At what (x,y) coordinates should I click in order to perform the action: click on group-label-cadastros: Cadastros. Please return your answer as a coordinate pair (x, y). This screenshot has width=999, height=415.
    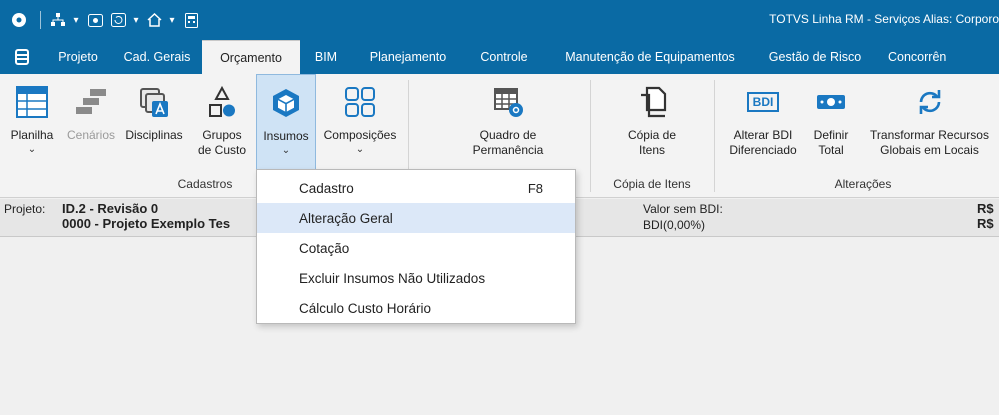
    Looking at the image, I should click on (205, 184).